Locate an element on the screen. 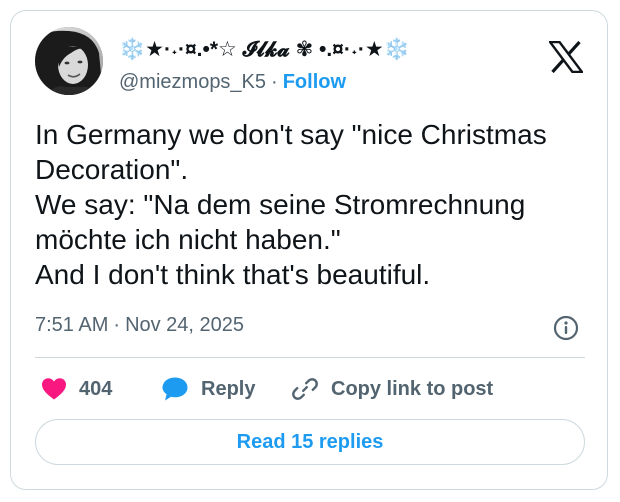 This screenshot has width=620, height=502. avatar is located at coordinates (69, 61).